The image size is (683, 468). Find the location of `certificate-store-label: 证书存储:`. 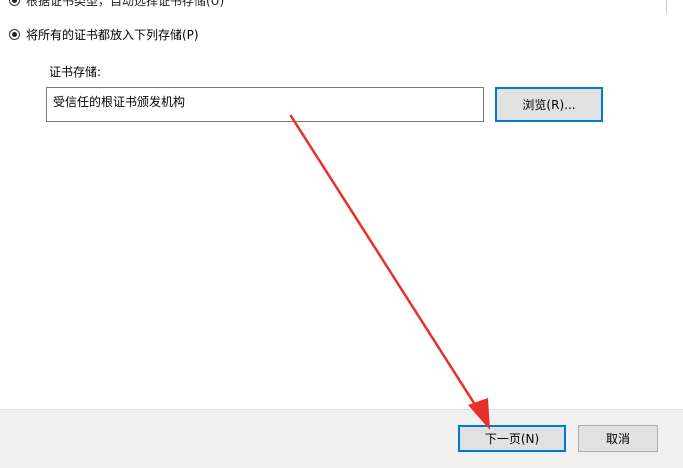

certificate-store-label: 证书存储: is located at coordinates (75, 72).